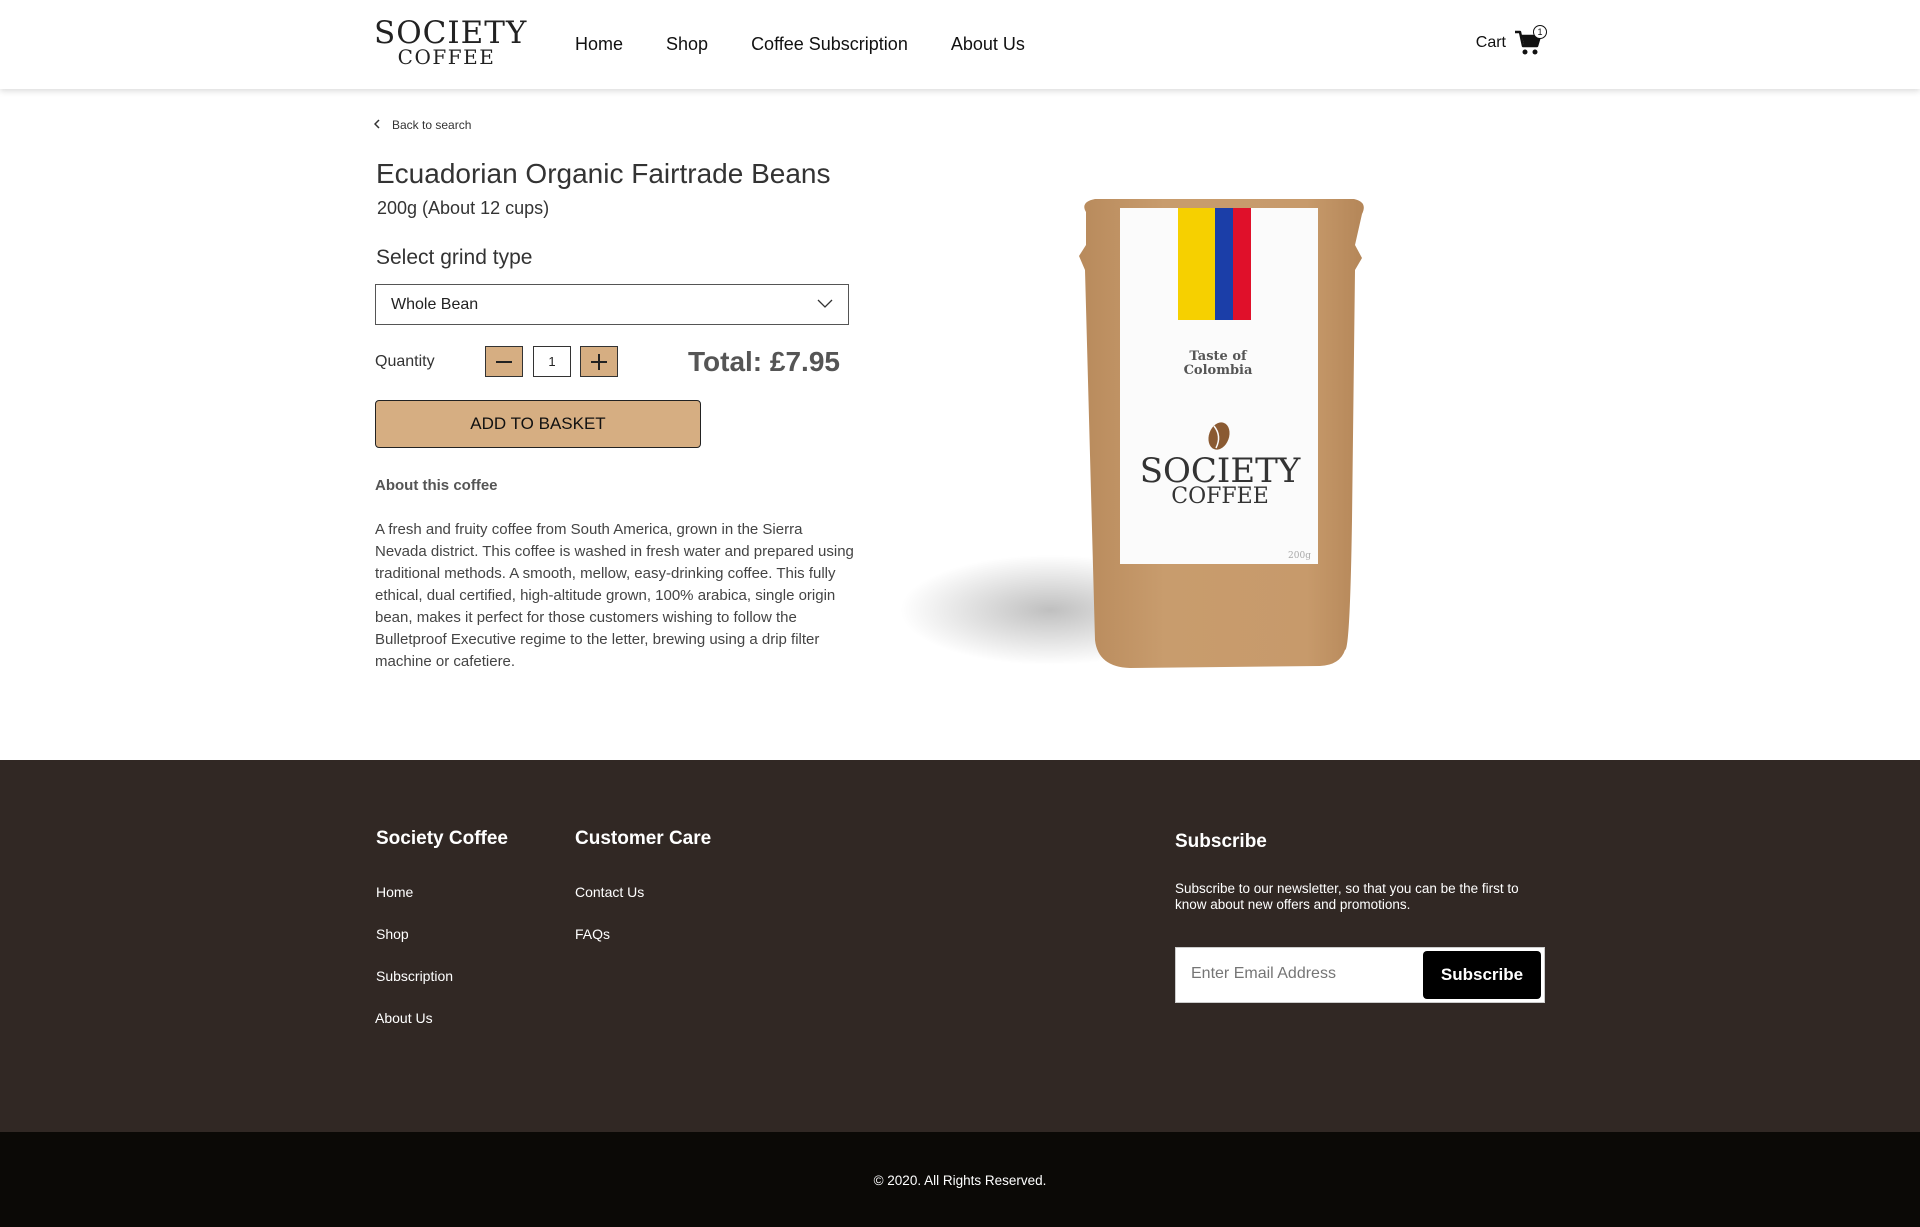 The height and width of the screenshot is (1227, 1920). Describe the element at coordinates (687, 44) in the screenshot. I see `nav-shop: Shop` at that location.